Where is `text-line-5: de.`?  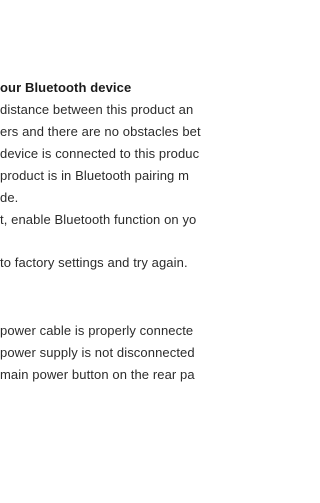
text-line-5: de. is located at coordinates (9, 197).